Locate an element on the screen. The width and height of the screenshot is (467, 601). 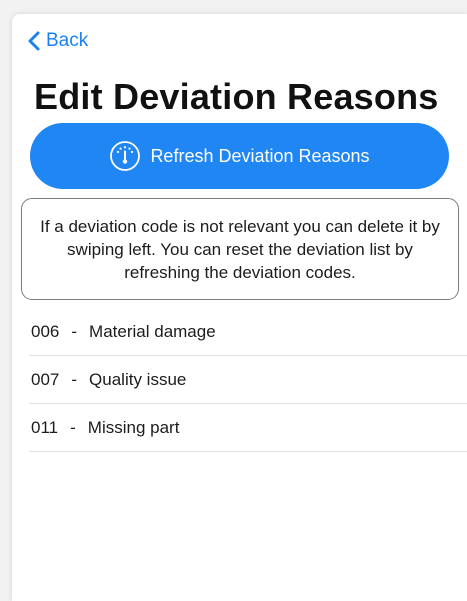
list-item: 007 - Quality issue is located at coordinates (248, 380).